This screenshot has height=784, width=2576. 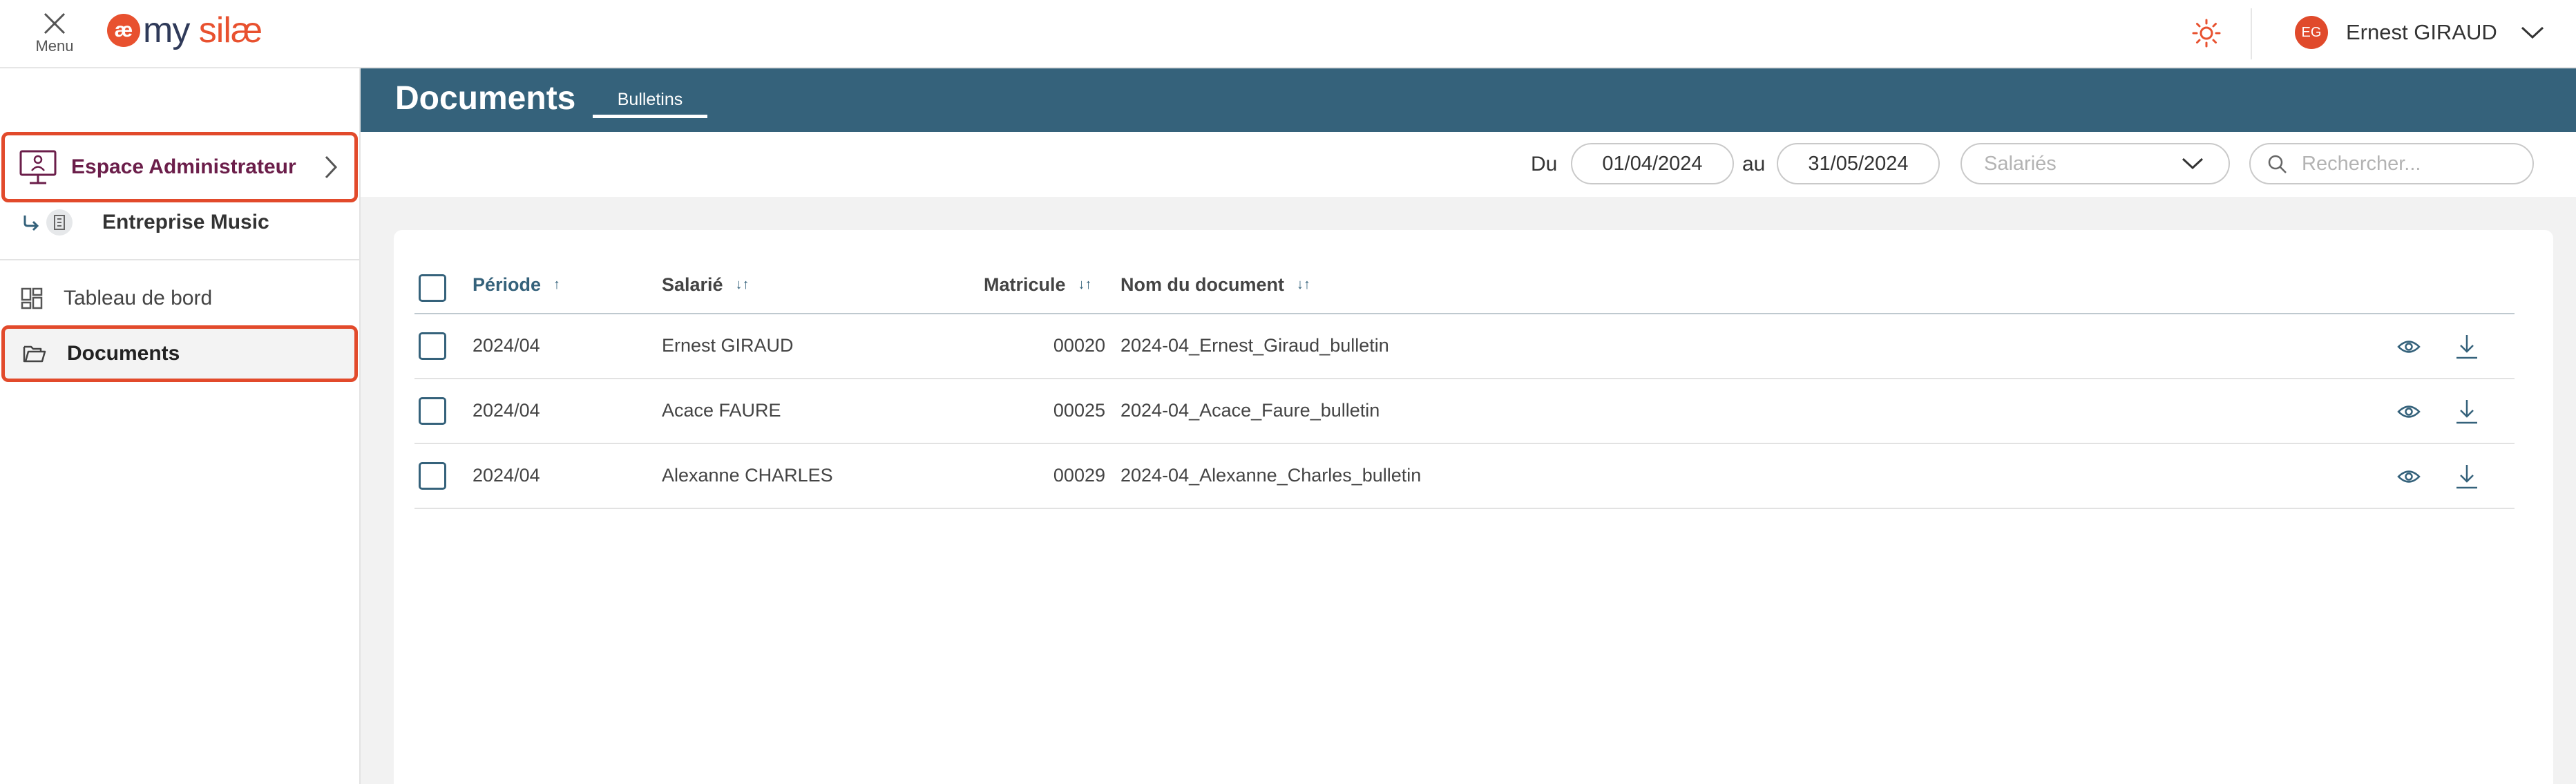 What do you see at coordinates (2095, 163) in the screenshot?
I see `employees-select: Salariés` at bounding box center [2095, 163].